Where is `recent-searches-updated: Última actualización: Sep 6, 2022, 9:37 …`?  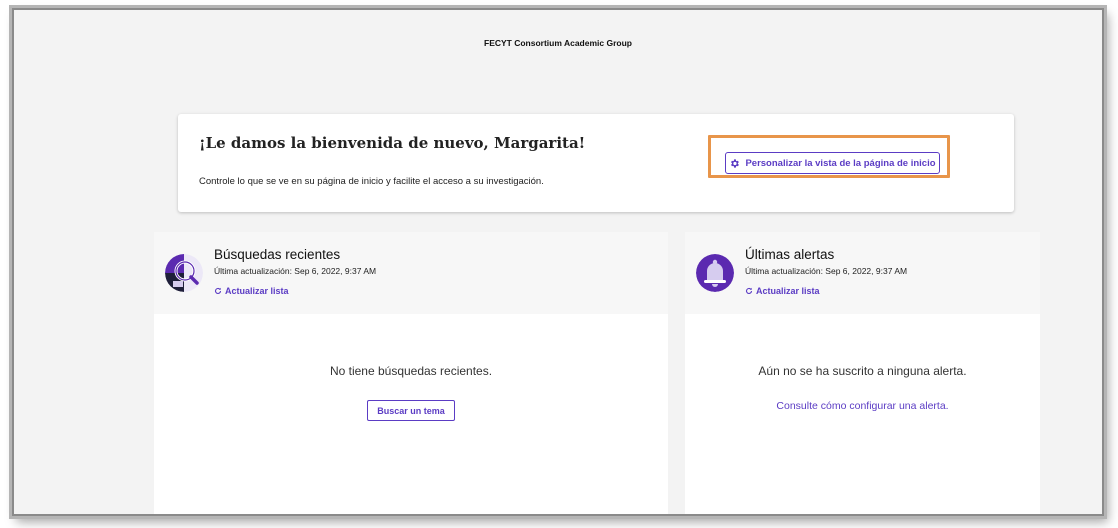
recent-searches-updated: Última actualización: Sep 6, 2022, 9:37 … is located at coordinates (295, 271).